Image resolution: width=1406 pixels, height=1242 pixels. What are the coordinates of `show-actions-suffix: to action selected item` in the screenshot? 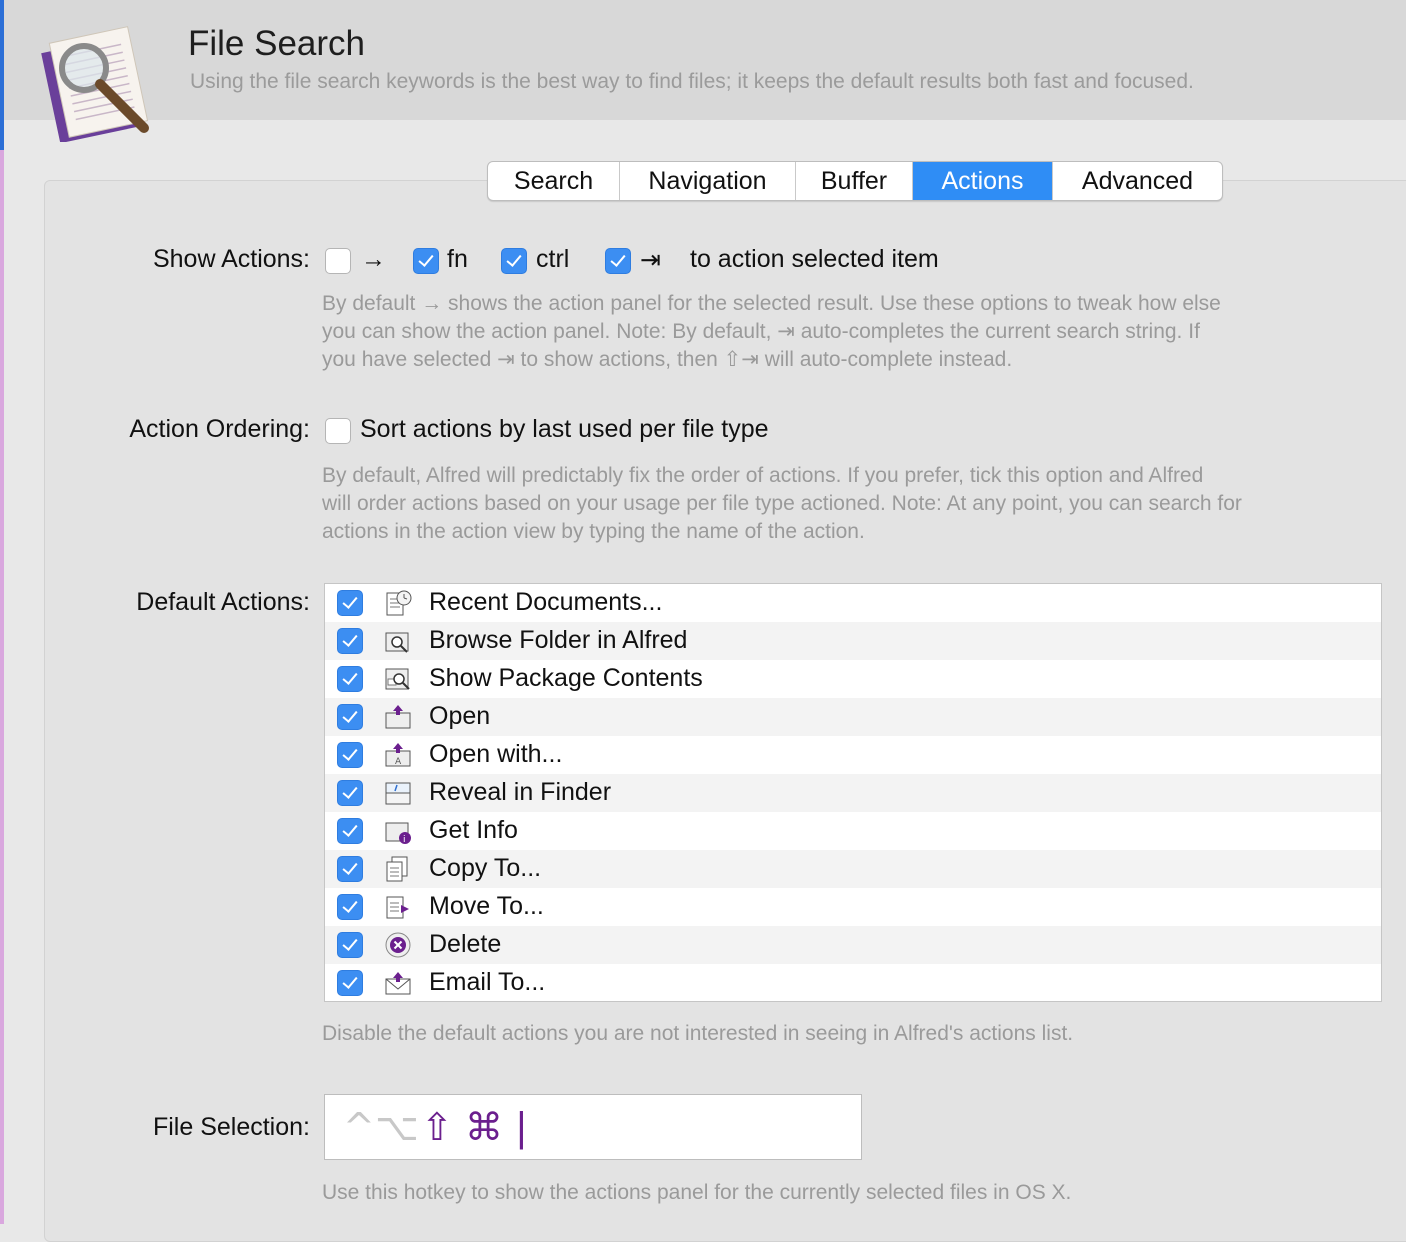 It's located at (814, 259).